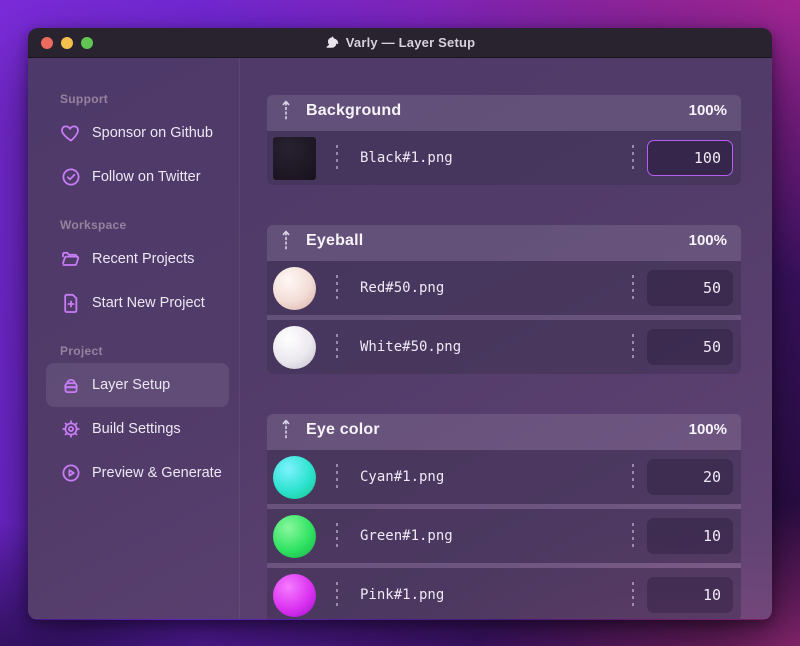  I want to click on sidebar-item-layer-setup: Layer Setup, so click(137, 385).